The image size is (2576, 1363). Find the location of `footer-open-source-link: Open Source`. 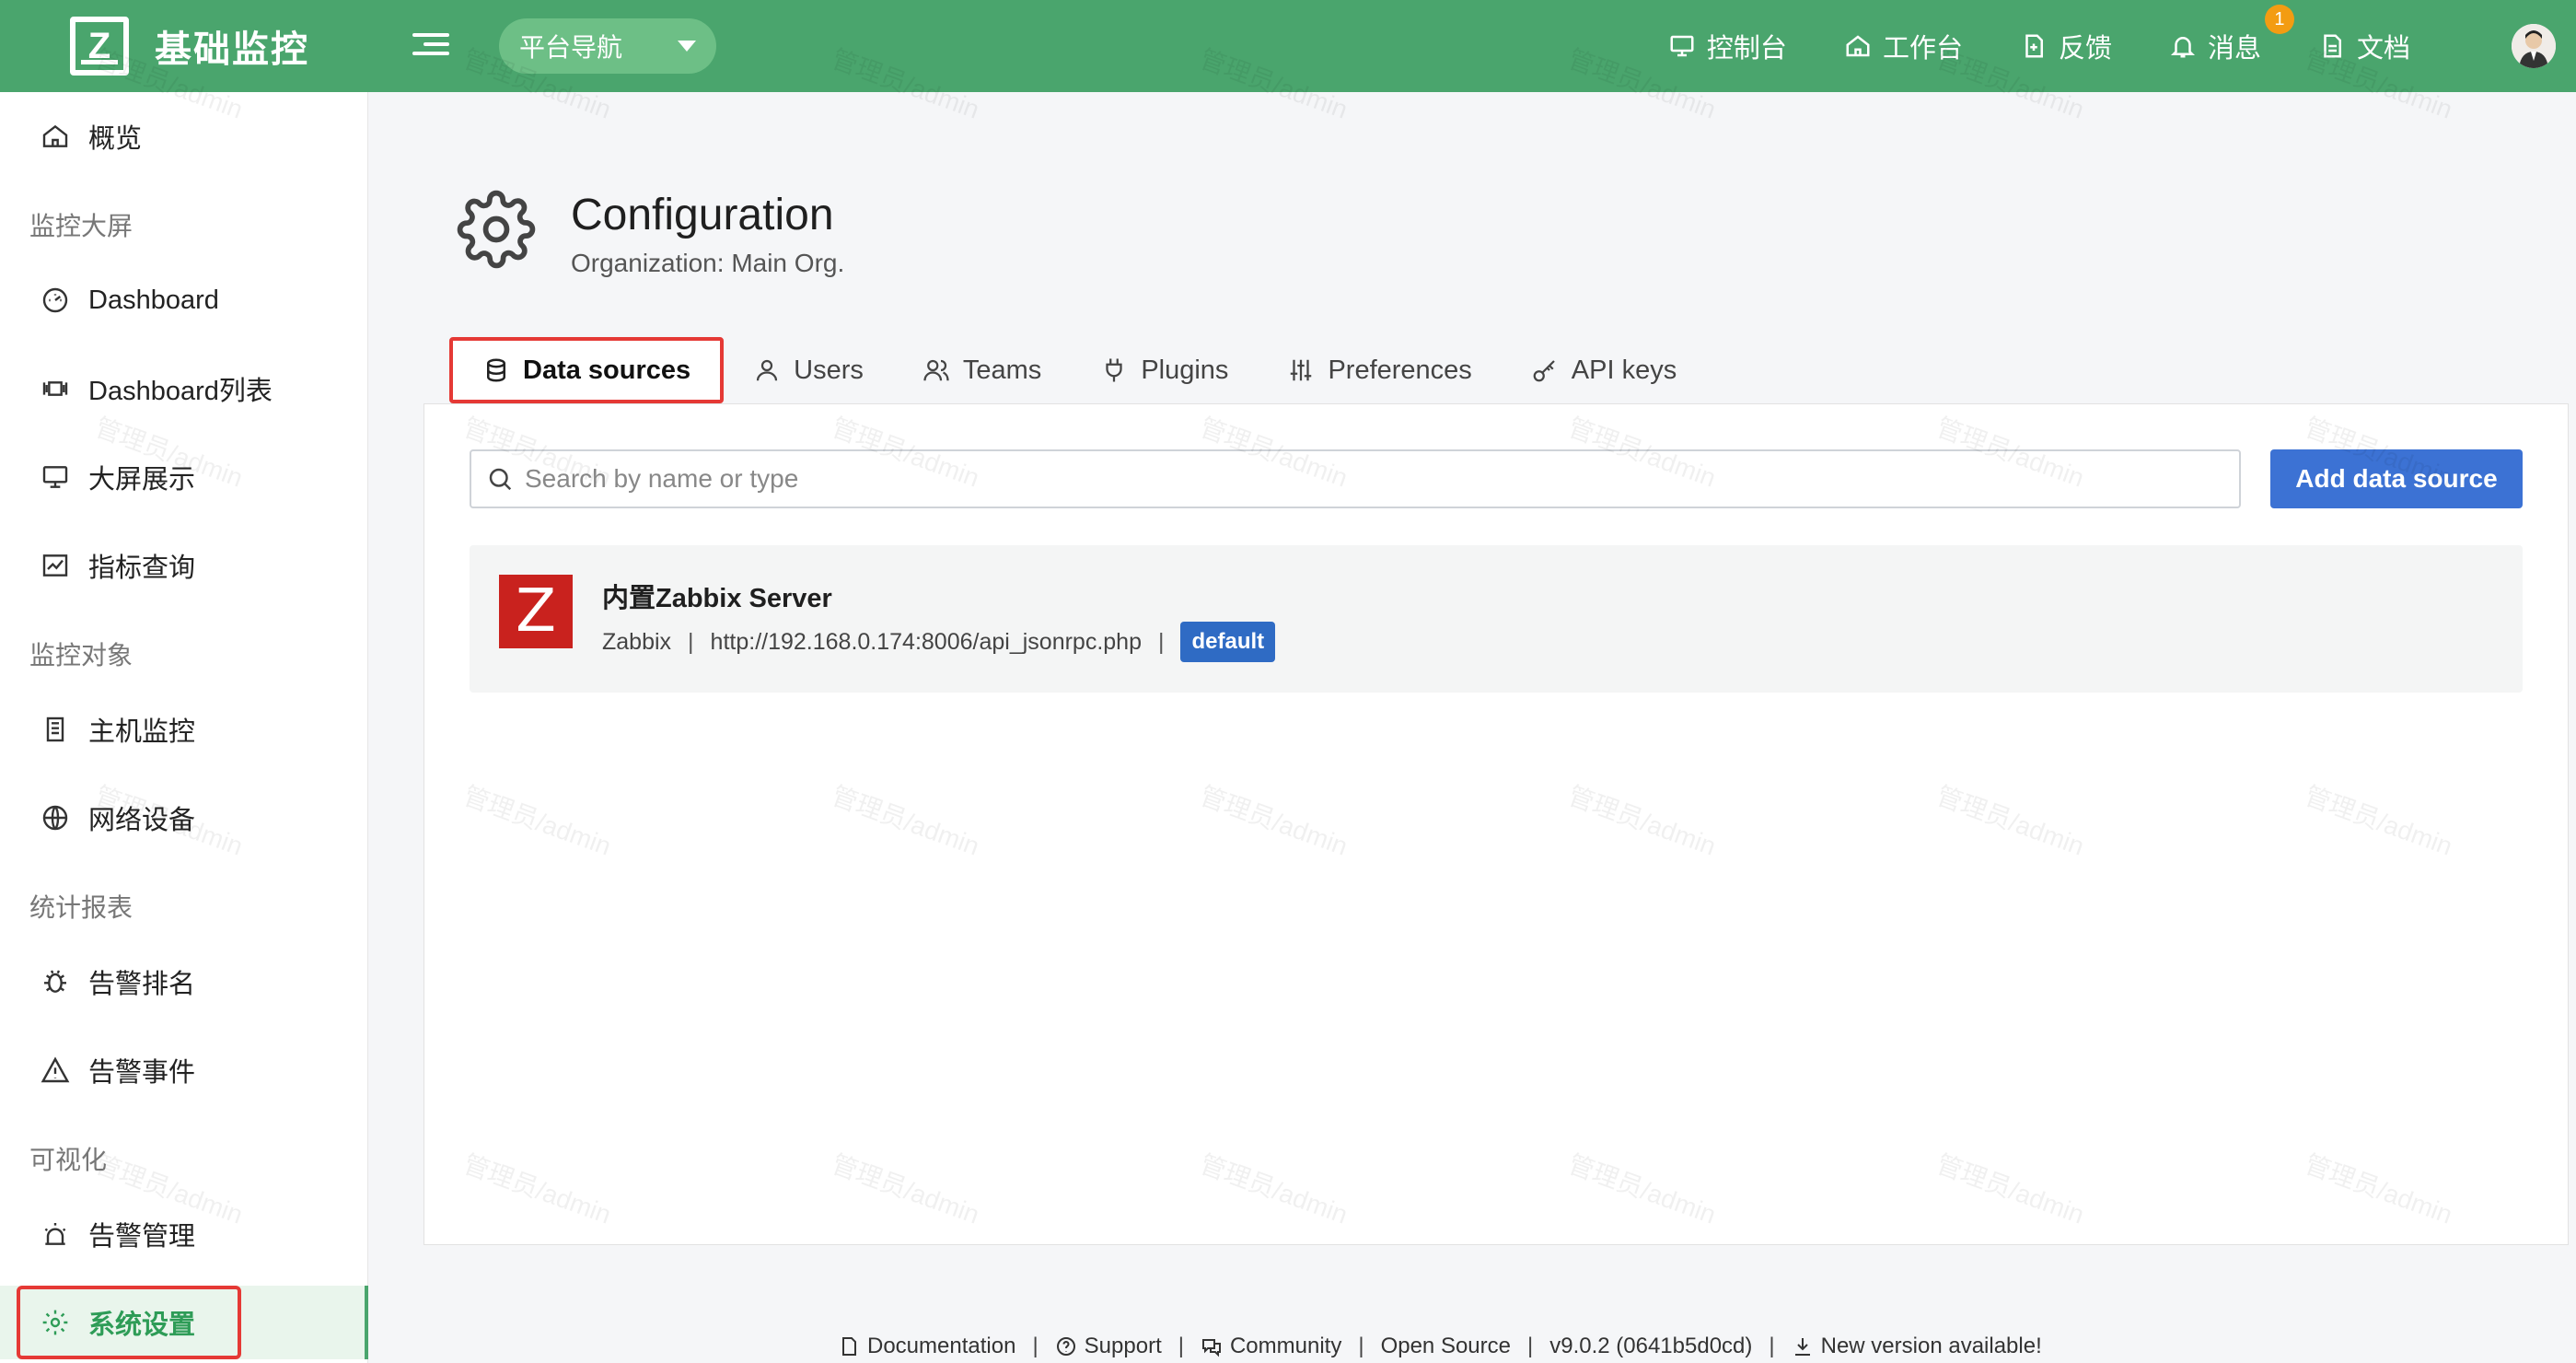

footer-open-source-link: Open Source is located at coordinates (1446, 1347).